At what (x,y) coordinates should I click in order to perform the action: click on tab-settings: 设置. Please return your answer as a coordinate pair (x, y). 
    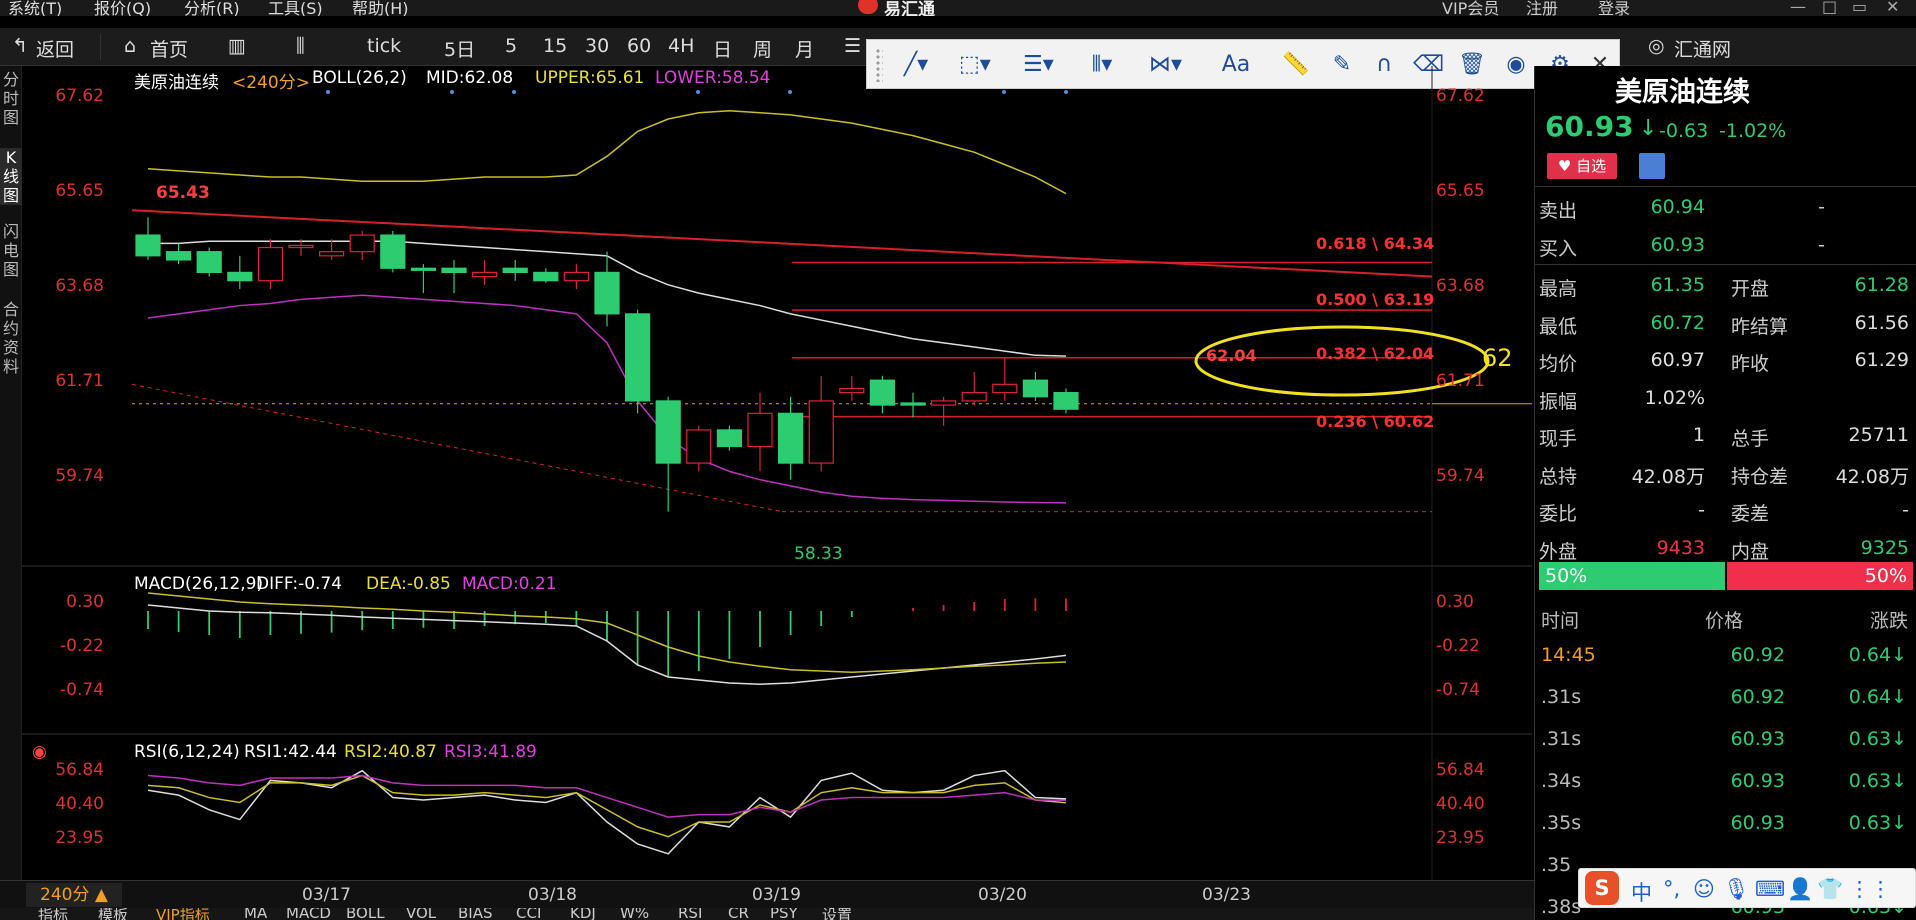
    Looking at the image, I should click on (837, 914).